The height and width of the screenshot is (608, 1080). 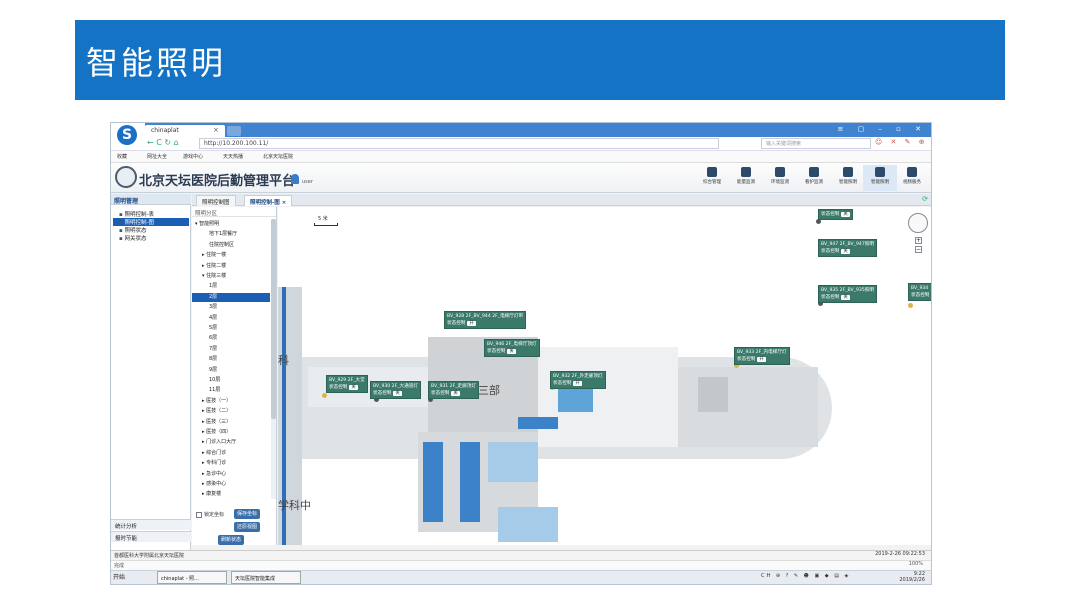 What do you see at coordinates (151, 199) in the screenshot?
I see `sidebar-header: 照明管理` at bounding box center [151, 199].